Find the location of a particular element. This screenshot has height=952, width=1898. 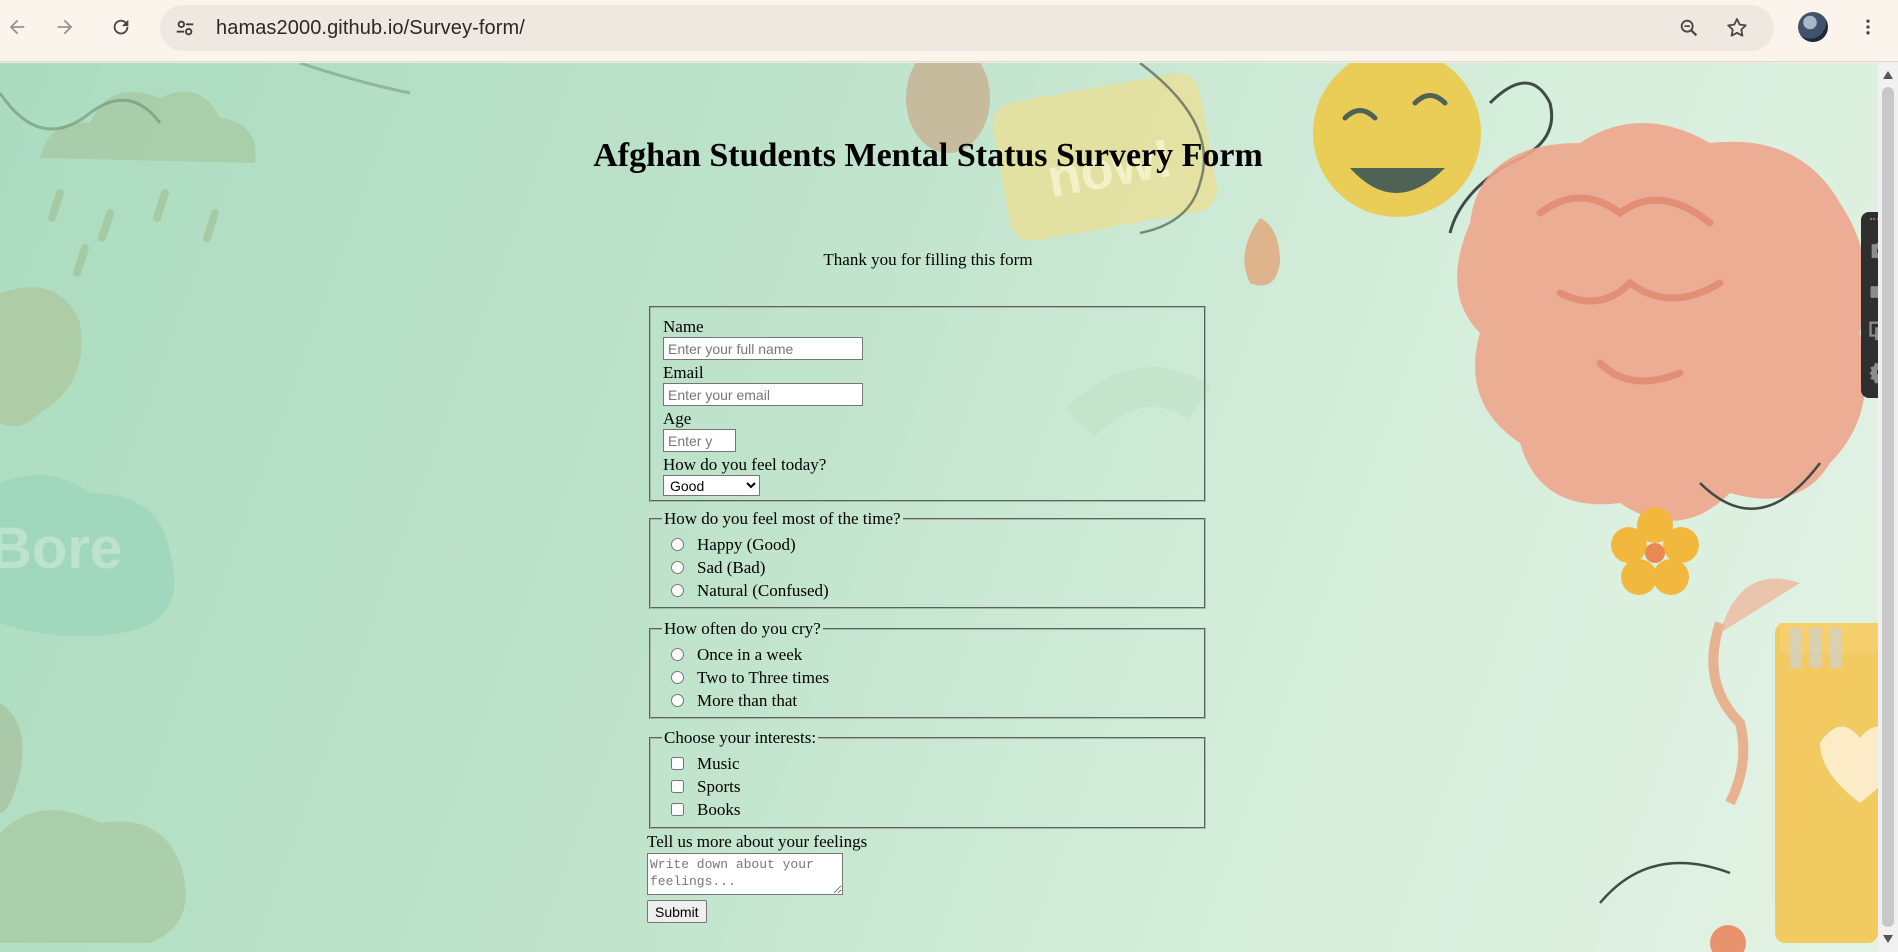

scroll-down-arrow-icon is located at coordinates (1888, 939).